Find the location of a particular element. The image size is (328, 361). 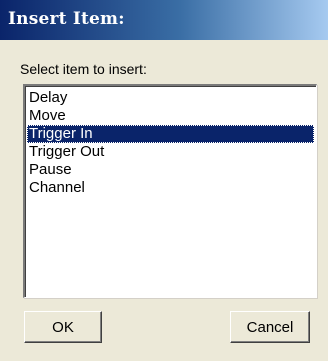

list-item-trigger-in: Trigger In is located at coordinates (170, 134).